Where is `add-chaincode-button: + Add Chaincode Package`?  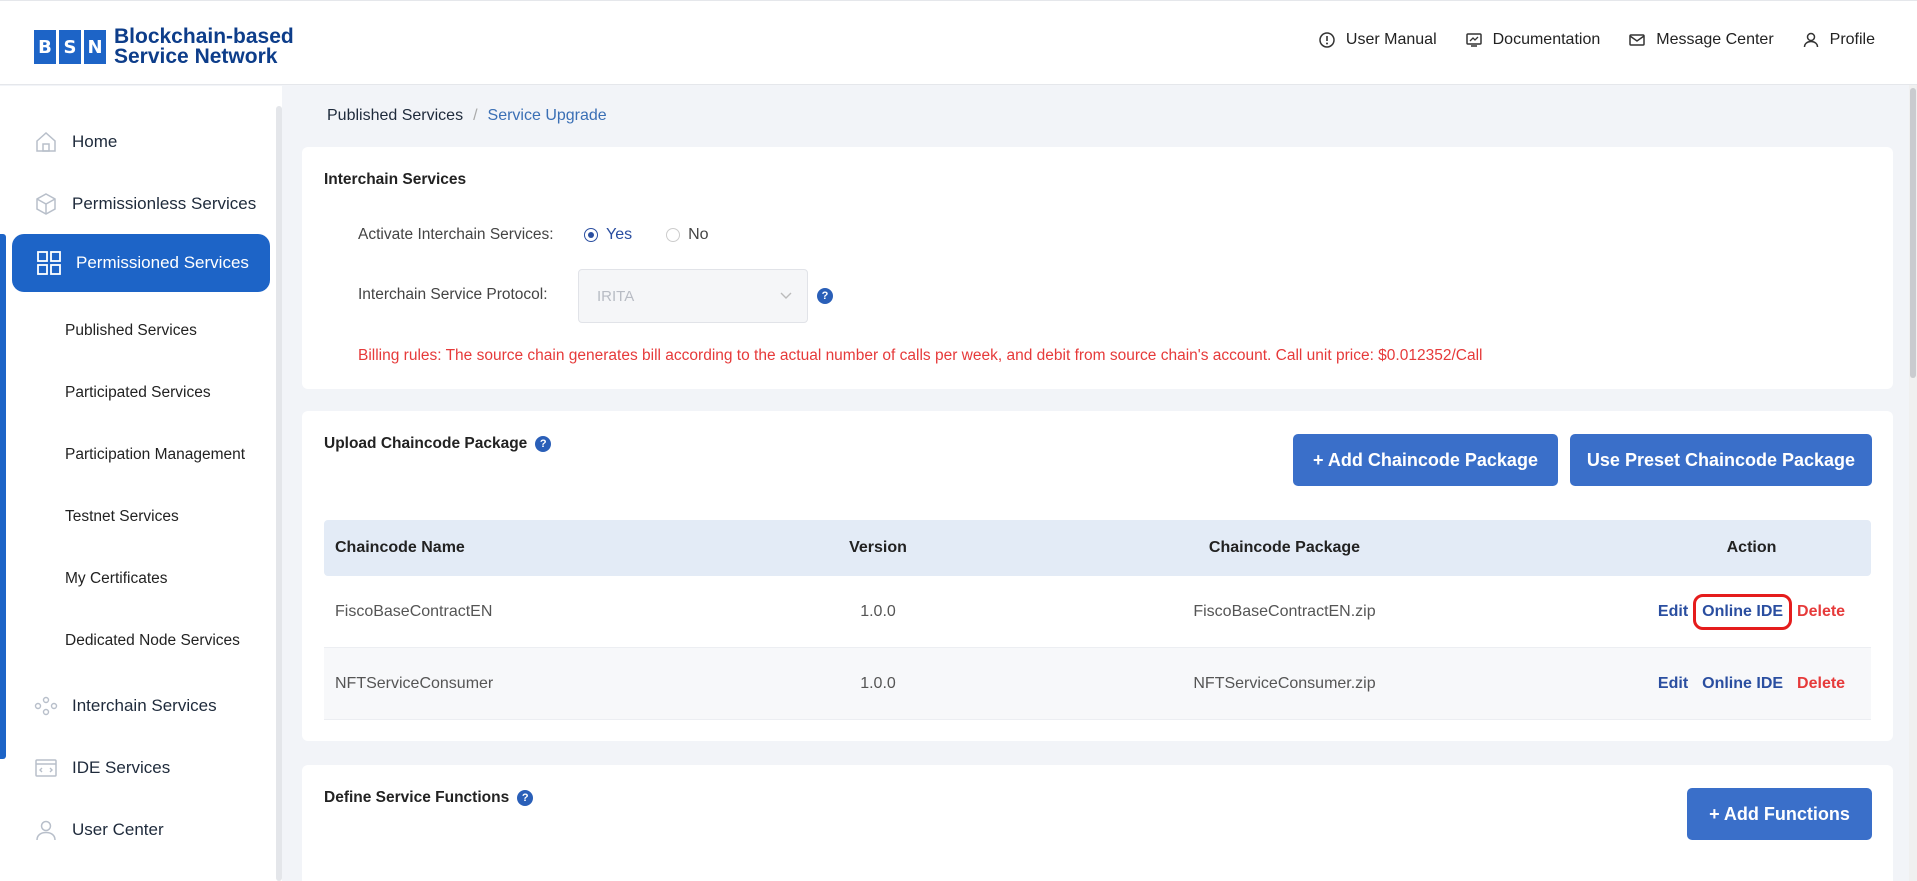 add-chaincode-button: + Add Chaincode Package is located at coordinates (1425, 460).